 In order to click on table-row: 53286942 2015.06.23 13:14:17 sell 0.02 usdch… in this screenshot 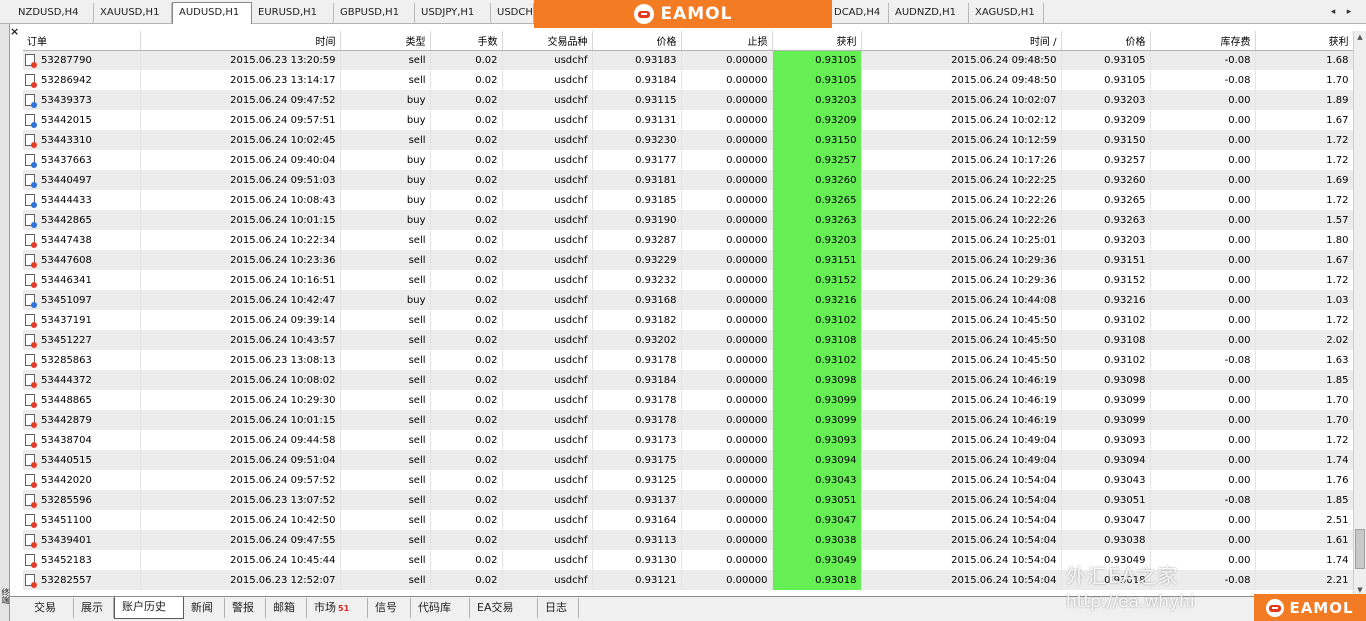, I will do `click(688, 80)`.